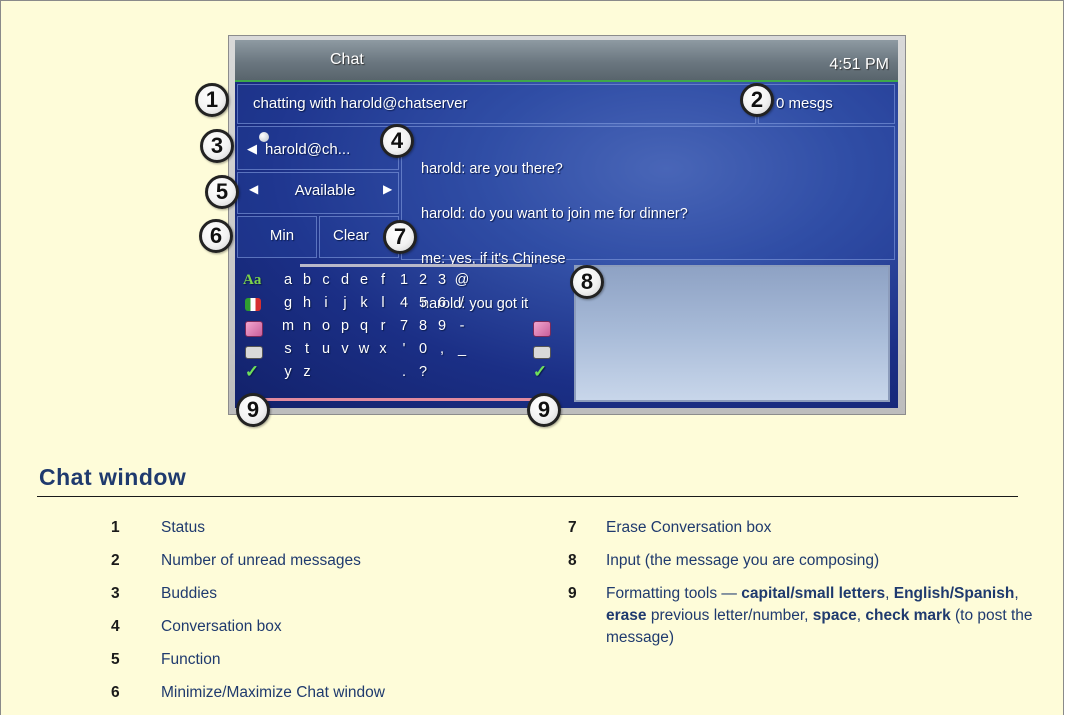  I want to click on keyboard-key: x, so click(383, 349).